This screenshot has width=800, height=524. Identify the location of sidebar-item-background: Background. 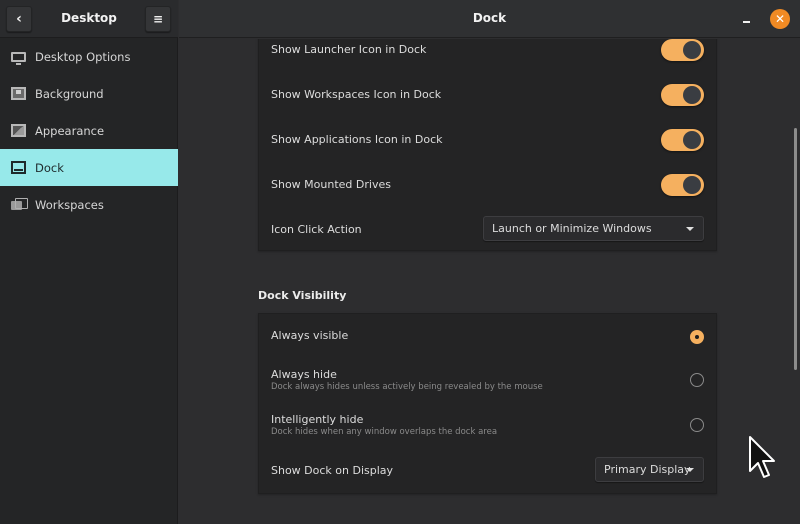
(89, 93).